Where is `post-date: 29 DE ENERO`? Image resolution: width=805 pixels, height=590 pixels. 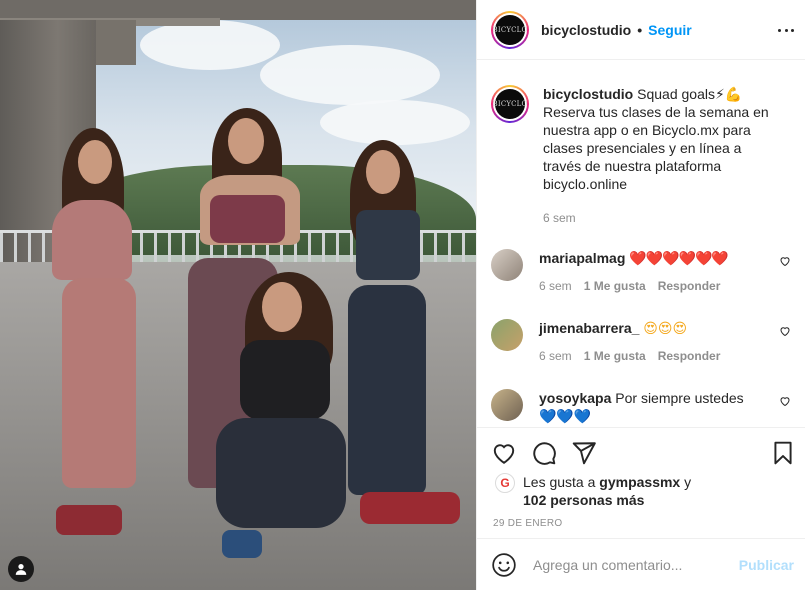
post-date: 29 DE ENERO is located at coordinates (527, 523).